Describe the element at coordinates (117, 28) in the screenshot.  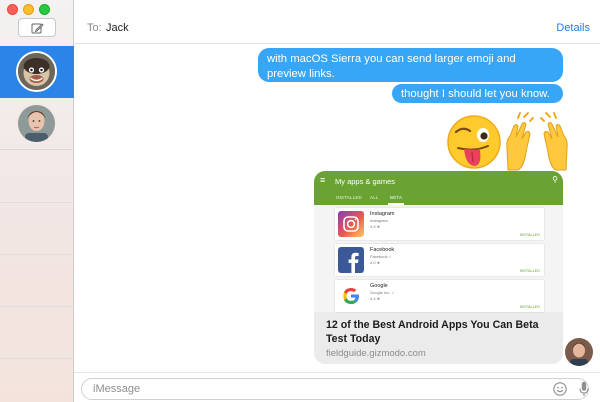
I see `recipient-name: Jack` at that location.